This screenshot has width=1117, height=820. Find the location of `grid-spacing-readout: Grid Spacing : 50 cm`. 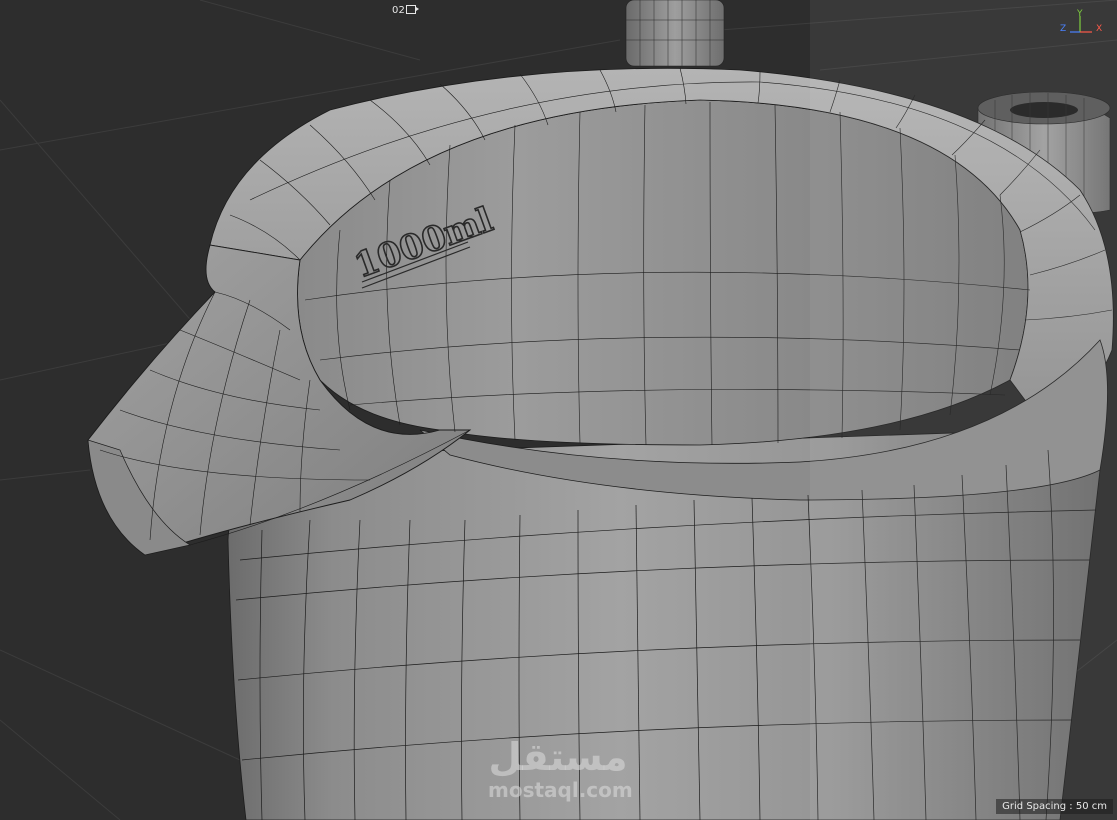

grid-spacing-readout: Grid Spacing : 50 cm is located at coordinates (1054, 806).